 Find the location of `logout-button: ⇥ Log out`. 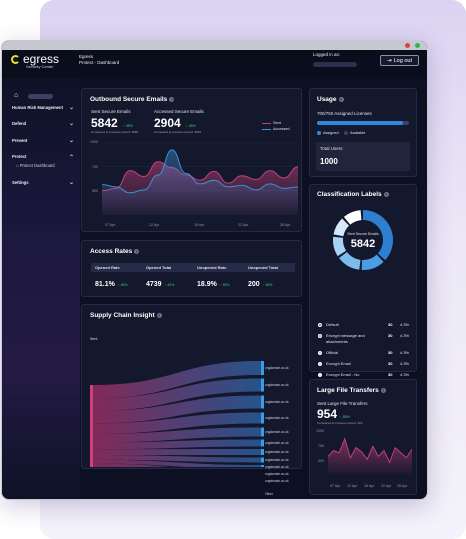

logout-button: ⇥ Log out is located at coordinates (399, 60).